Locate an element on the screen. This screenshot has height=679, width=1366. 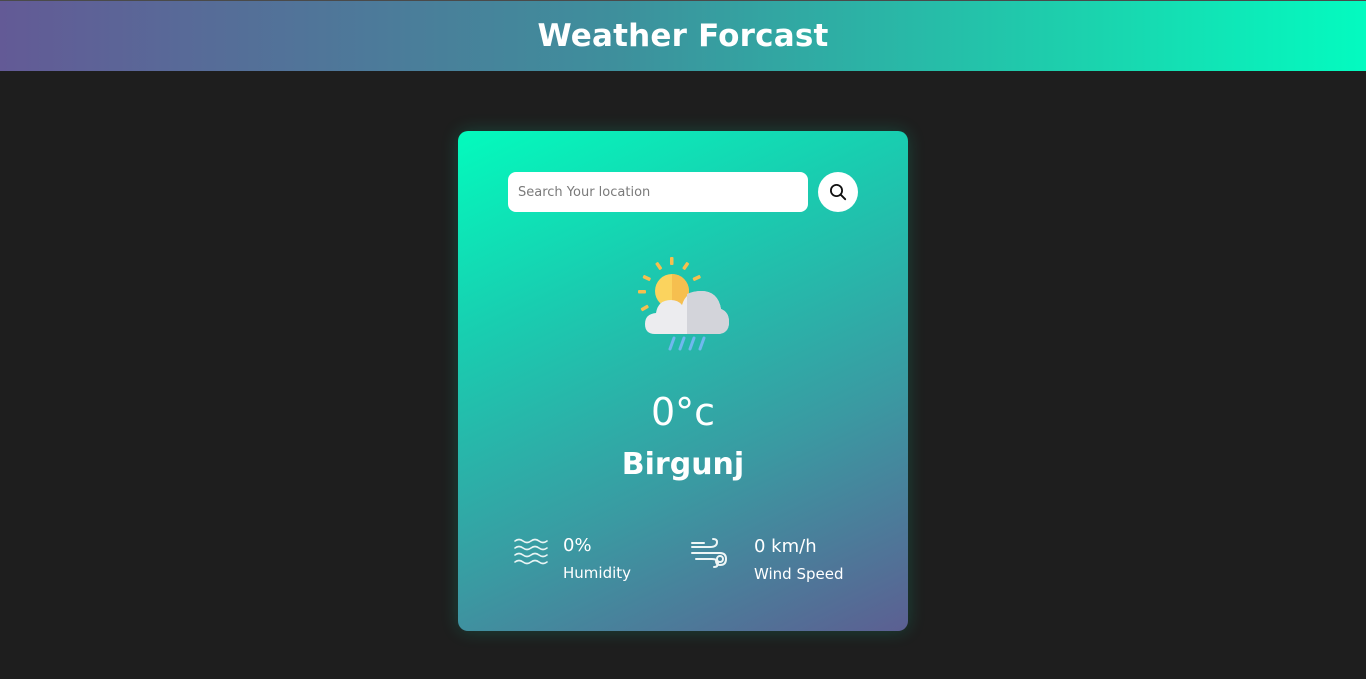
wind-label: Wind Speed is located at coordinates (799, 574).